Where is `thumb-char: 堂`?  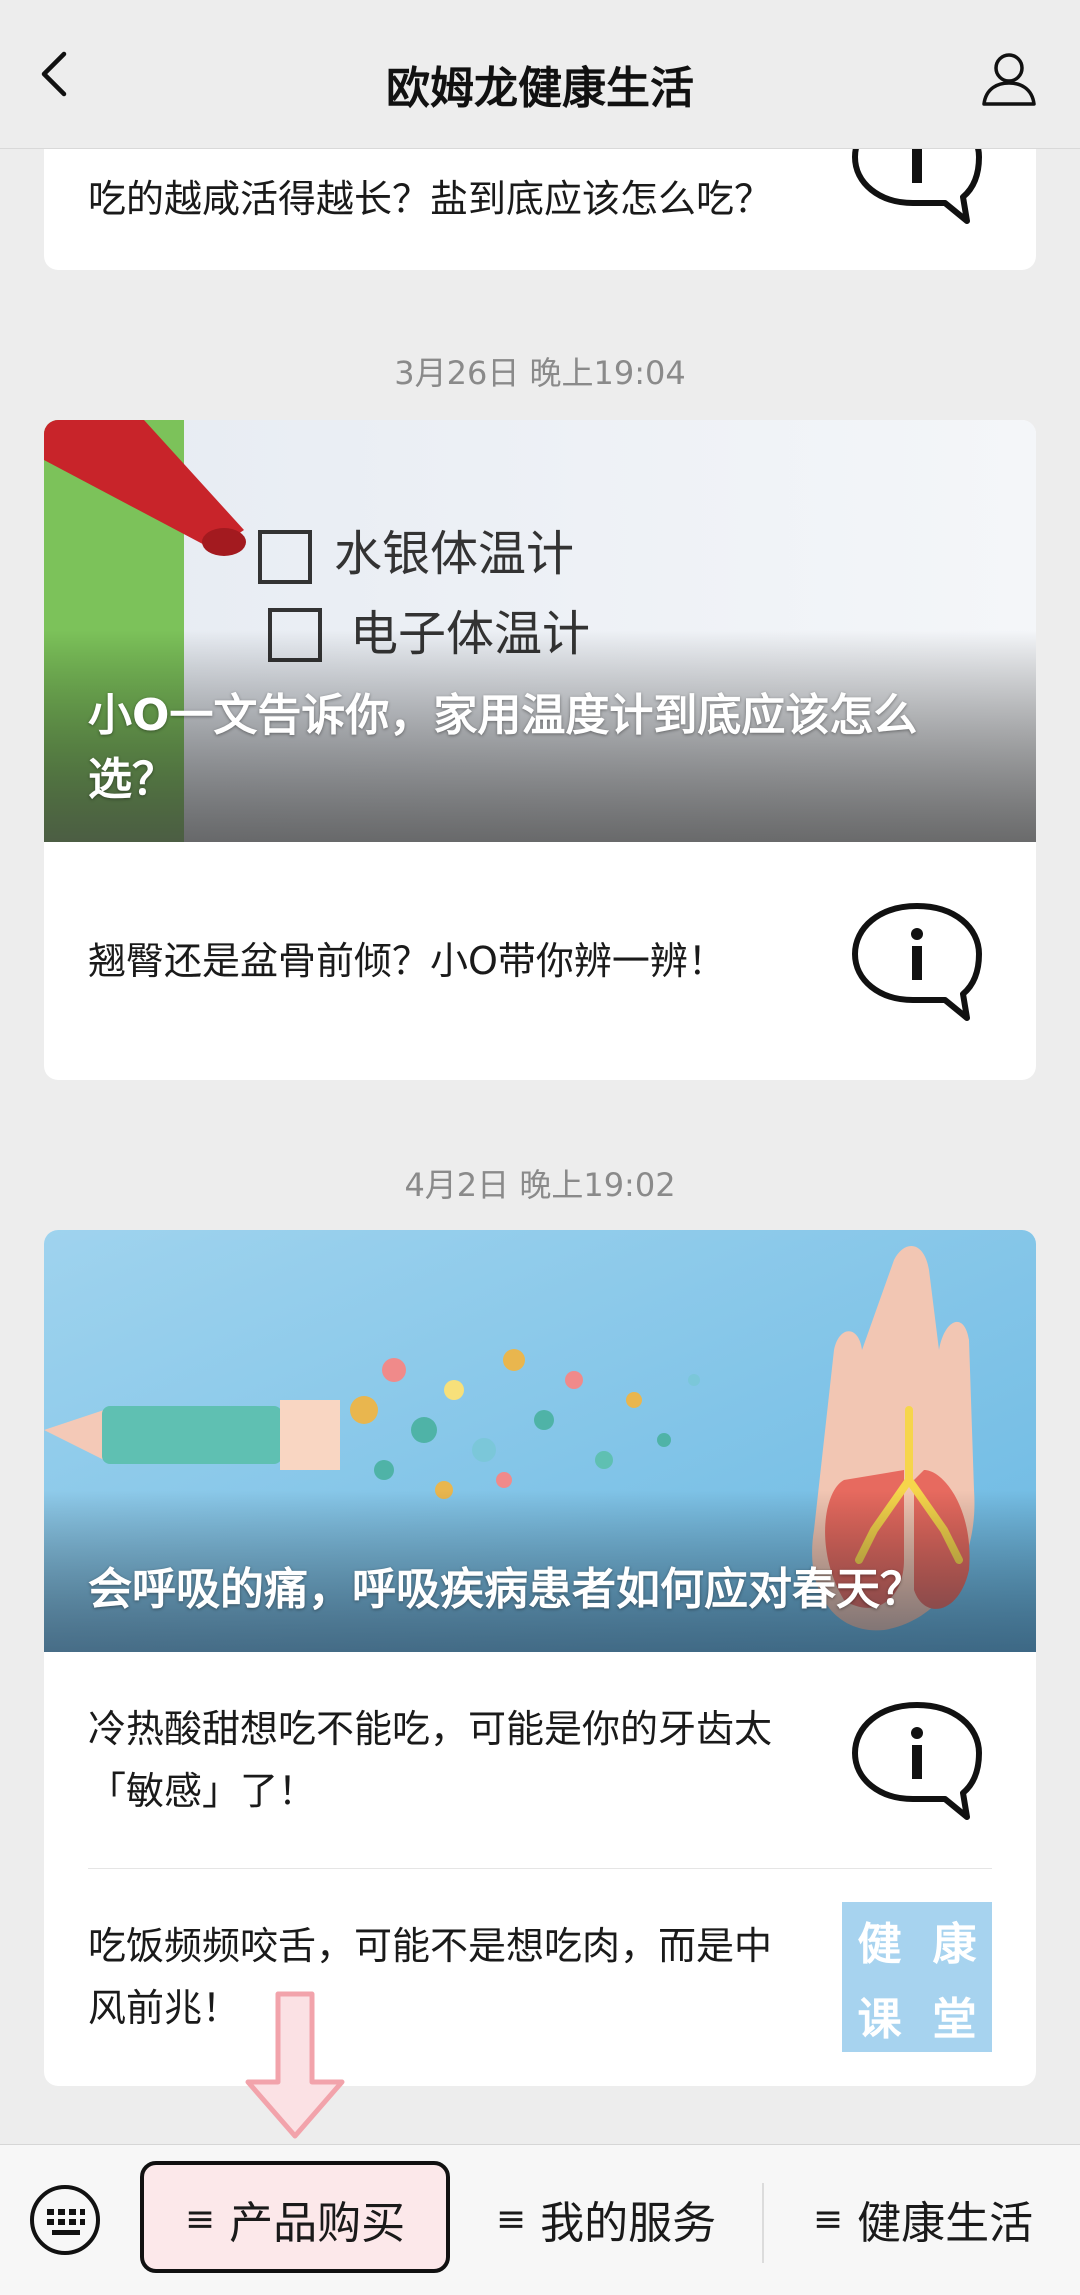 thumb-char: 堂 is located at coordinates (954, 2019).